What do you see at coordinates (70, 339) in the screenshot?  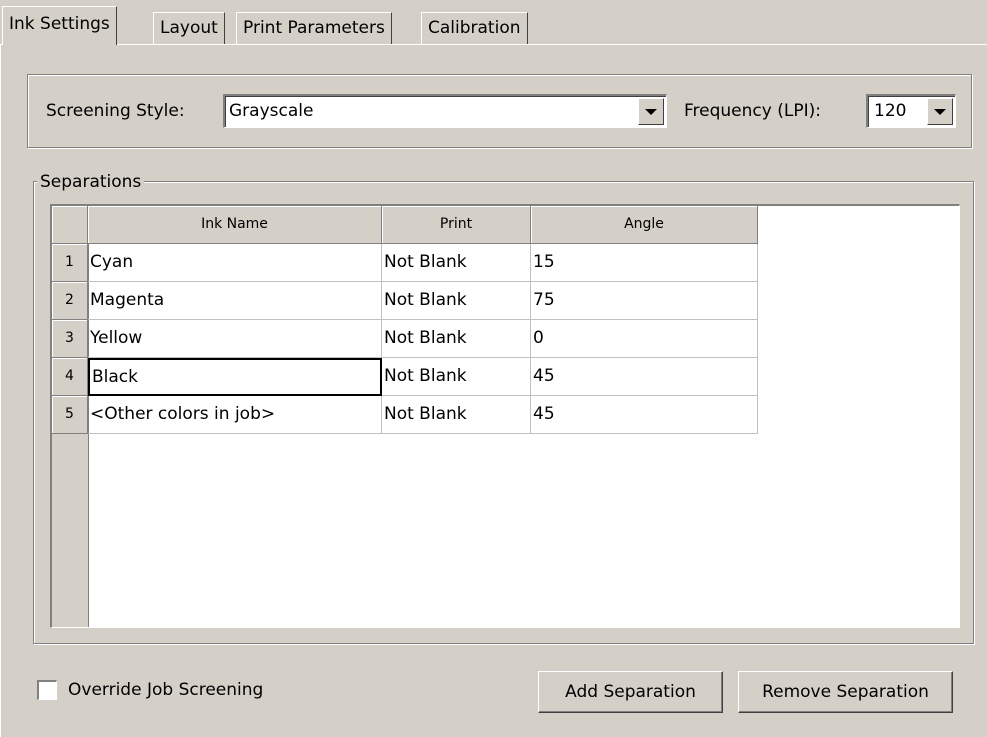 I see `row-number: 3` at bounding box center [70, 339].